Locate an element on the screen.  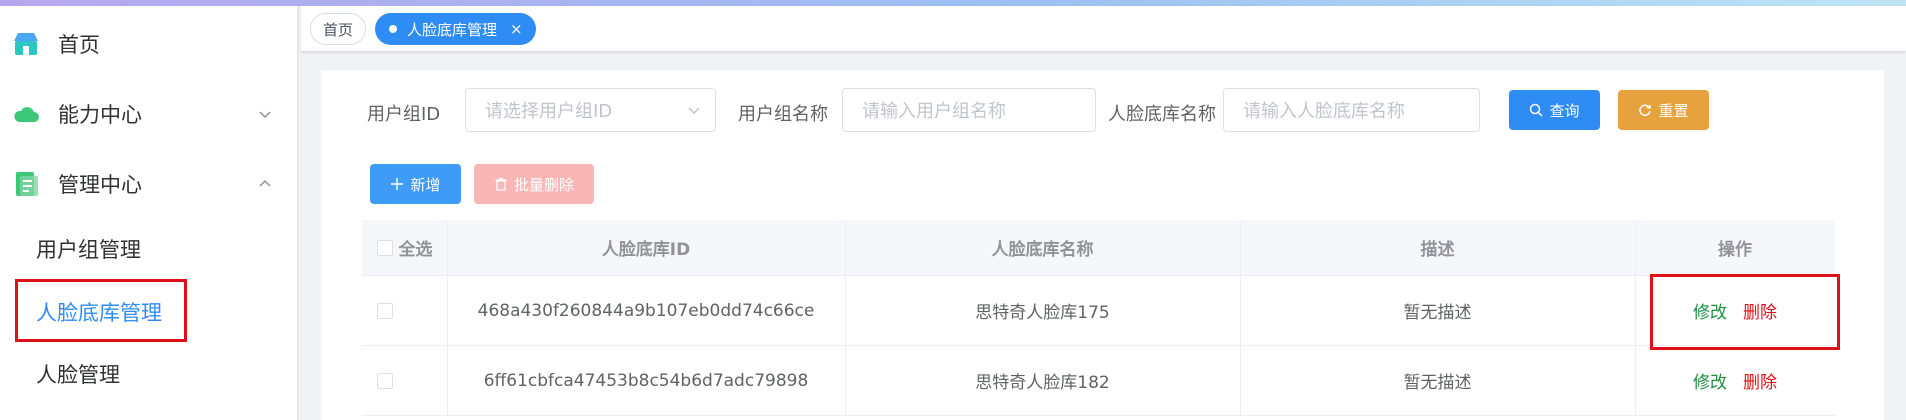
select-all-label: 全选 is located at coordinates (415, 250).